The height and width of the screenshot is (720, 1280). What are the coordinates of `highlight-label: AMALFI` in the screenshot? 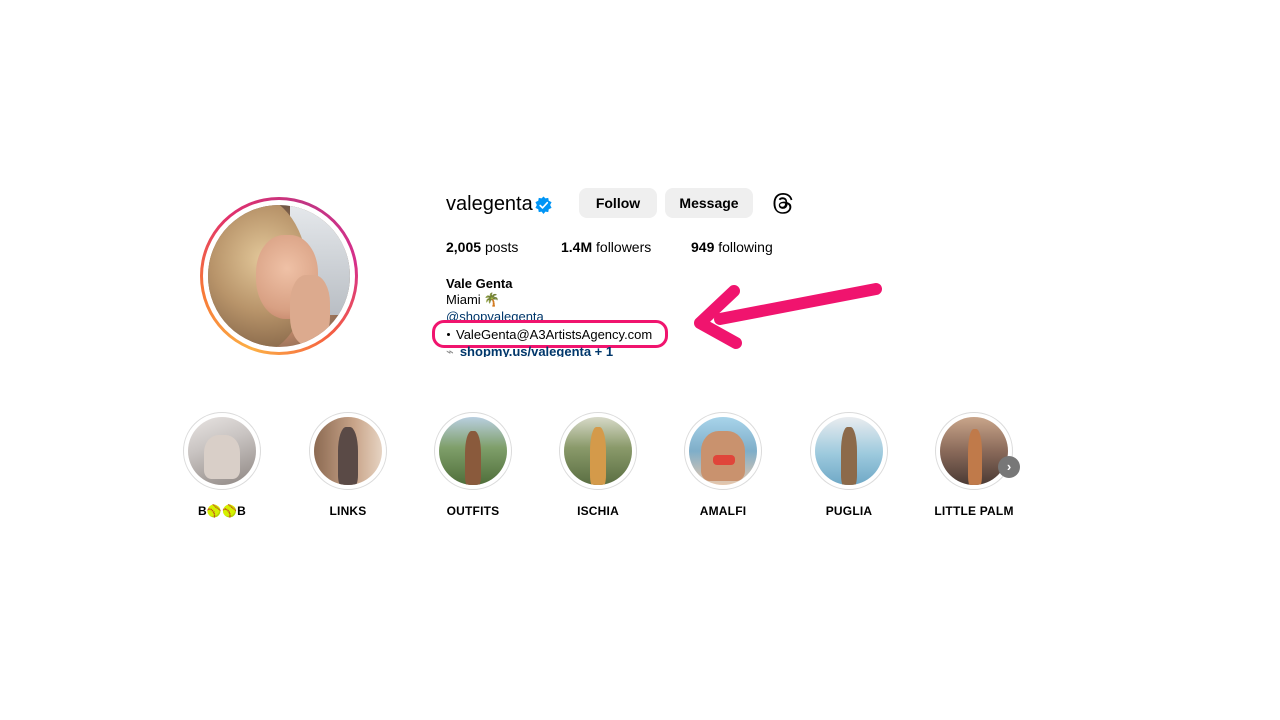 It's located at (723, 511).